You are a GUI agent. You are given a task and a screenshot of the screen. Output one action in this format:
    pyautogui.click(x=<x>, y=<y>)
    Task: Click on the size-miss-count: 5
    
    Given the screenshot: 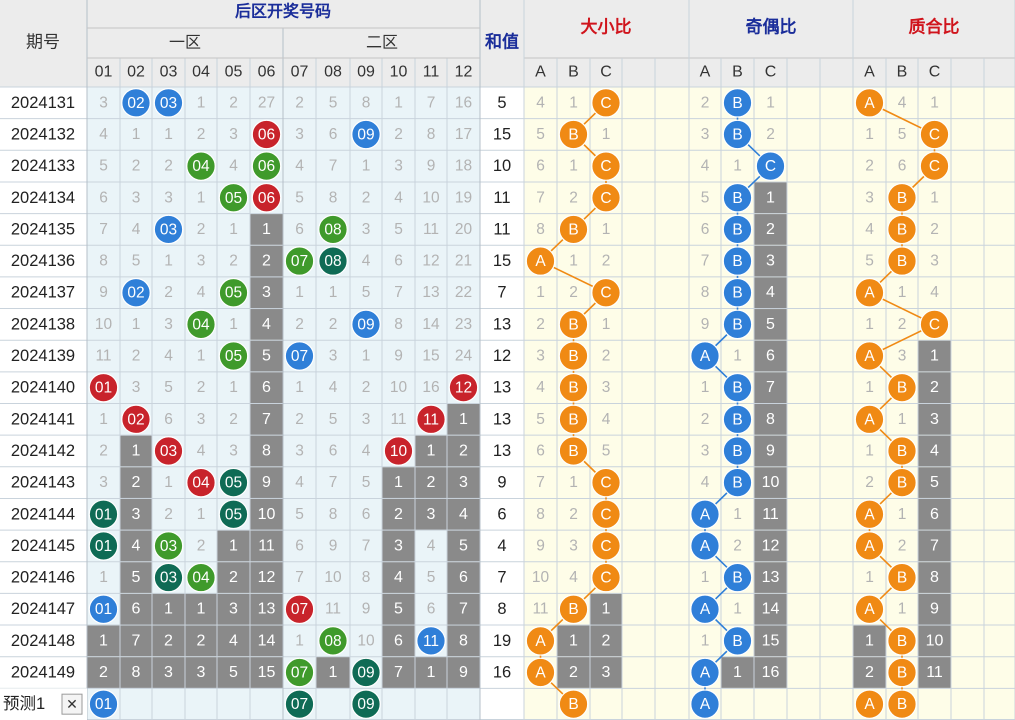 What is the action you would take?
    pyautogui.click(x=540, y=419)
    